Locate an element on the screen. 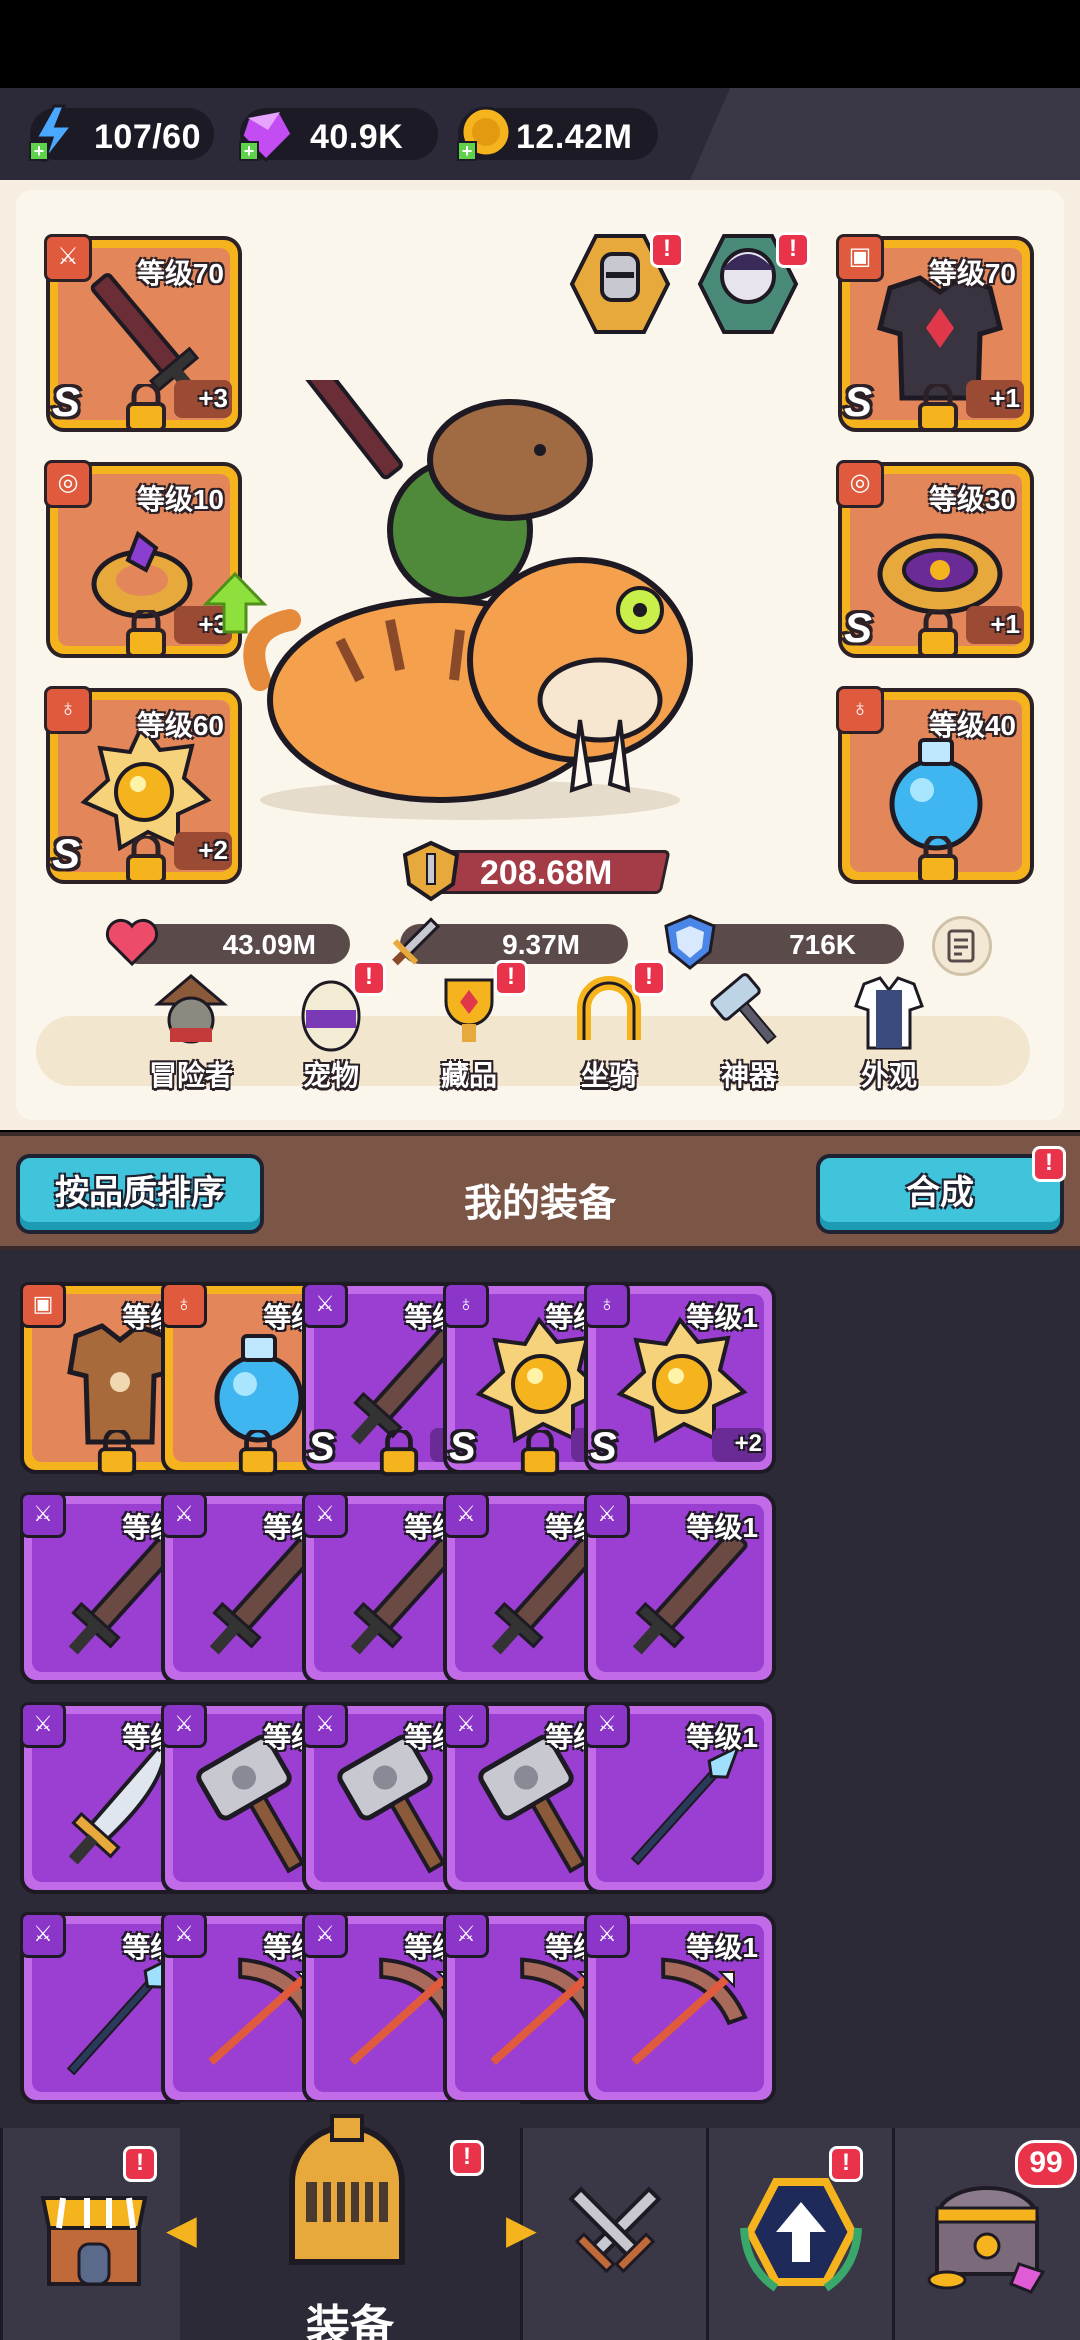 The image size is (1080, 2340). nav-equipment-active: ! 装备 is located at coordinates (350, 2221).